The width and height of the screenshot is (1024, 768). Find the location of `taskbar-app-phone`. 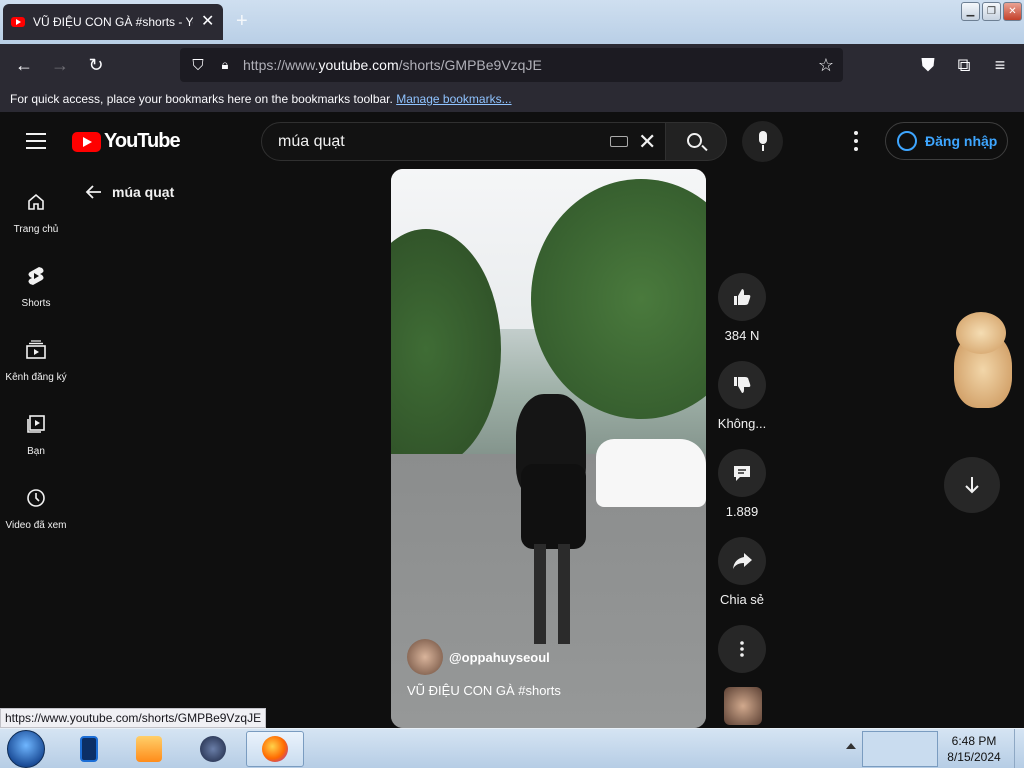

taskbar-app-phone is located at coordinates (89, 749).